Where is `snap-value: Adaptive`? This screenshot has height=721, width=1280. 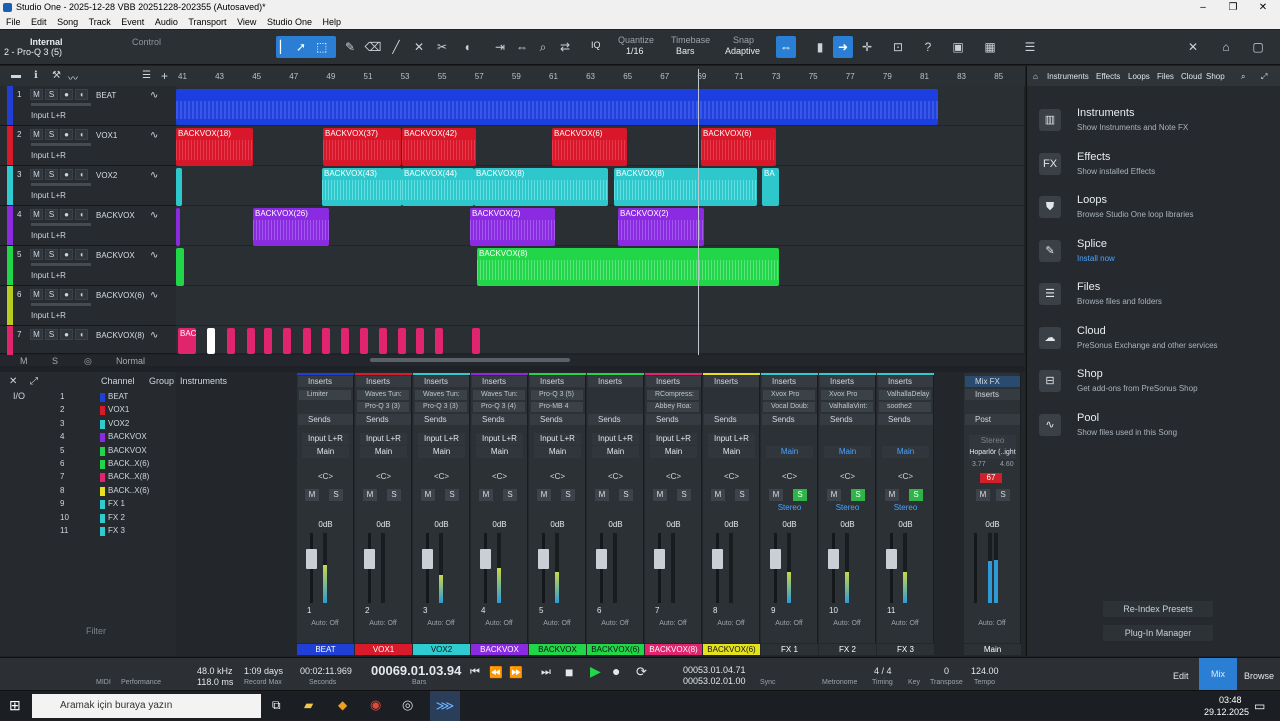
snap-value: Adaptive is located at coordinates (742, 51).